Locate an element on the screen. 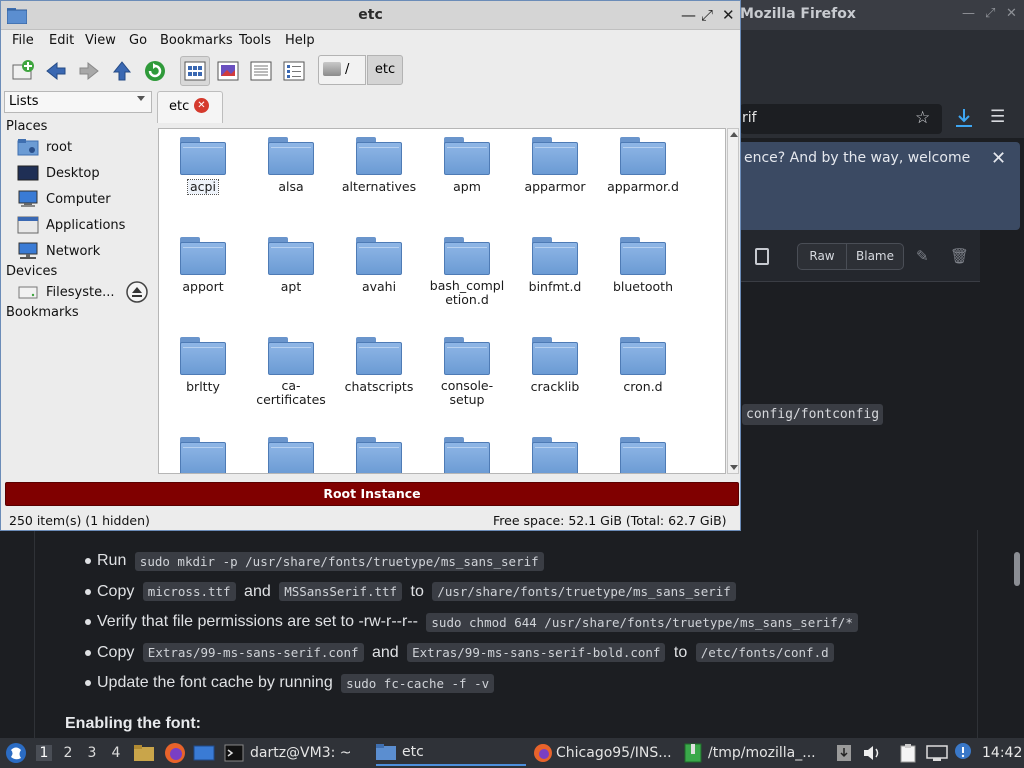 The width and height of the screenshot is (1024, 768). tab-close-icon: ✕ is located at coordinates (201, 105).